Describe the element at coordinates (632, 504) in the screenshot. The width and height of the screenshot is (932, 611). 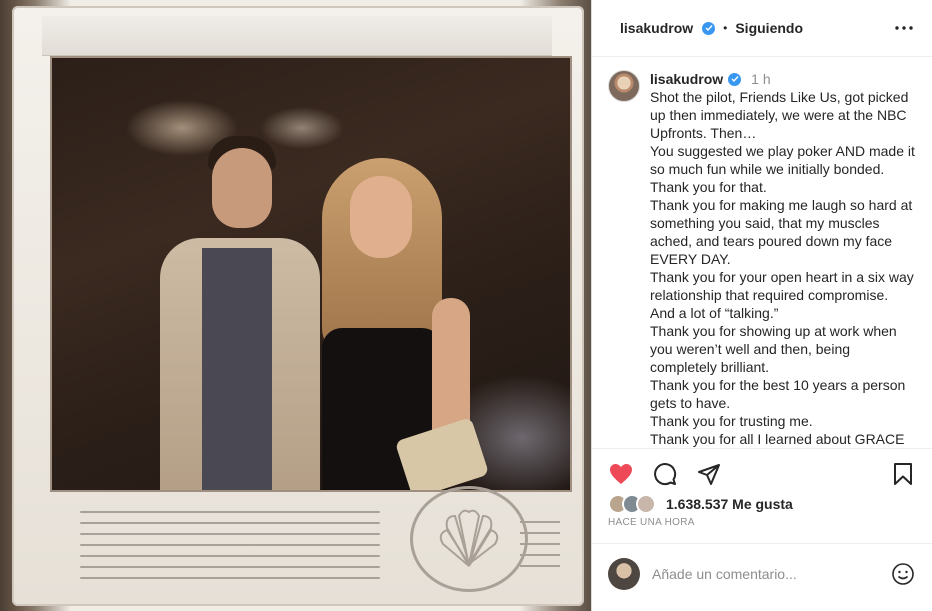
I see `liker-avatars` at that location.